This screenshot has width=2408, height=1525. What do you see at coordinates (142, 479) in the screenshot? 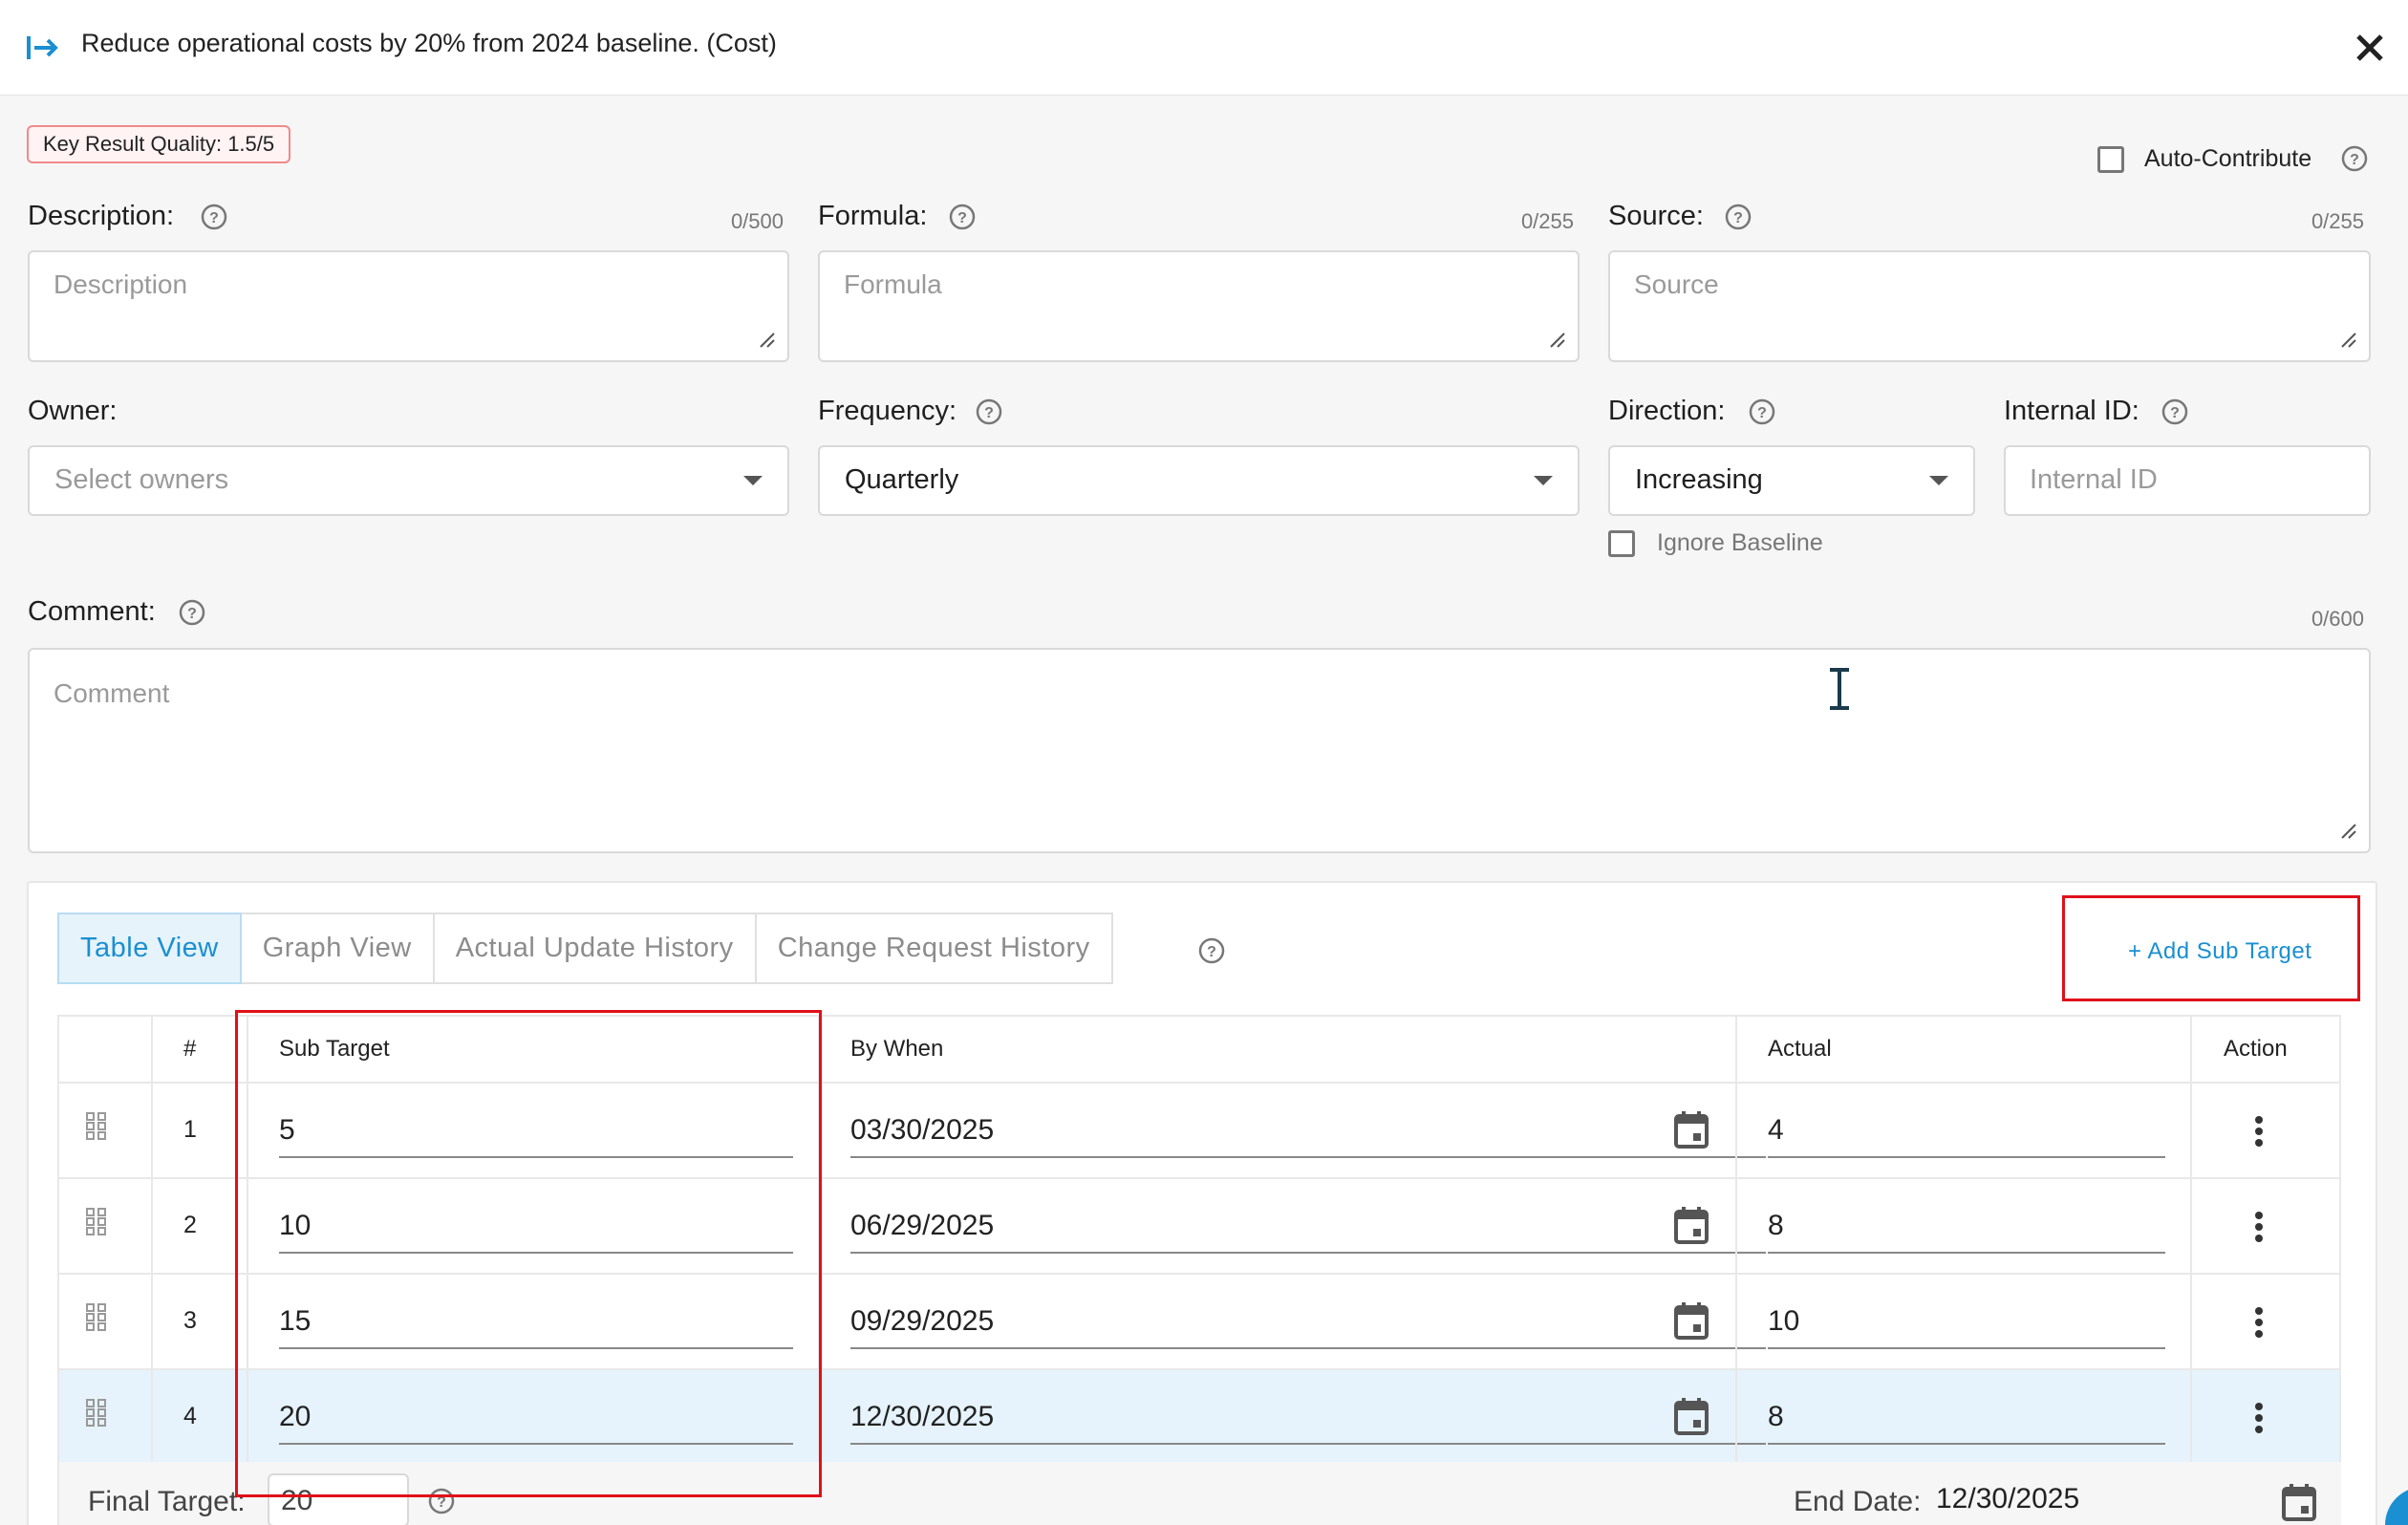
I see `owner-placeholder: Select owners` at bounding box center [142, 479].